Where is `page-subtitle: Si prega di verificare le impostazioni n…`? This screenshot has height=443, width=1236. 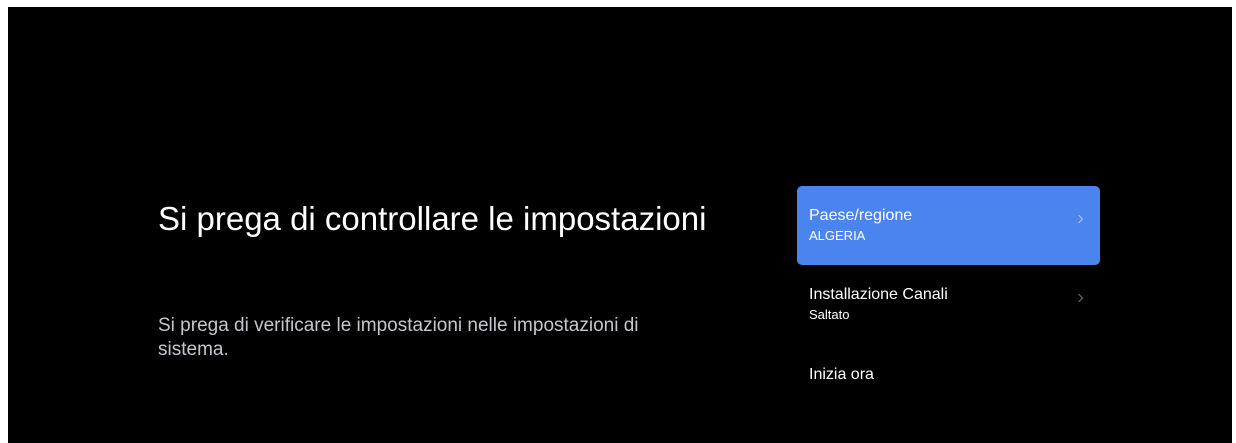
page-subtitle: Si prega di verificare le impostazioni n… is located at coordinates (398, 337).